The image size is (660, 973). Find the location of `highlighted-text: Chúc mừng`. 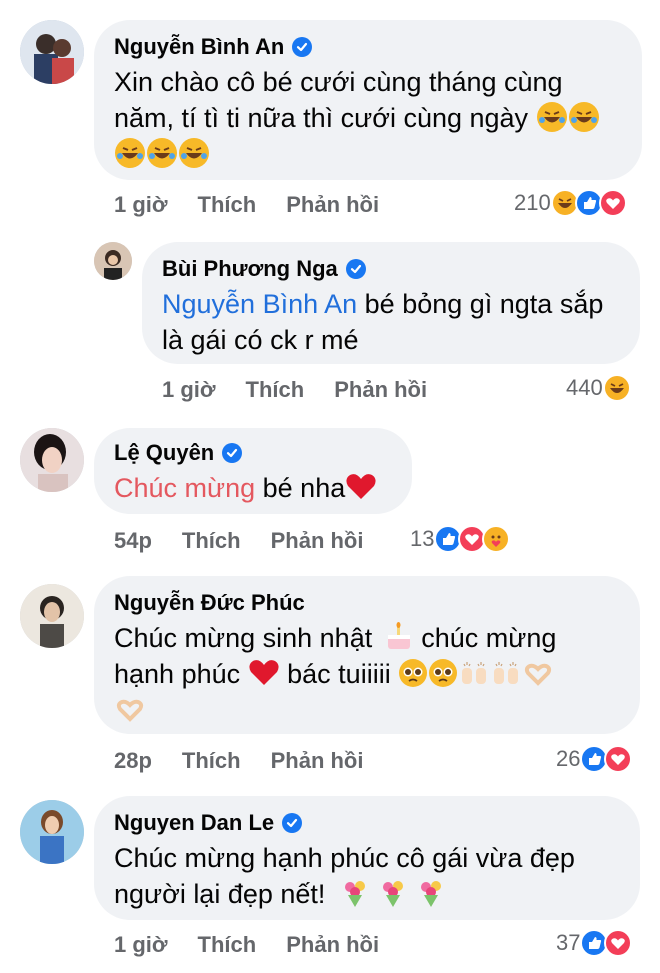

highlighted-text: Chúc mừng is located at coordinates (184, 488).